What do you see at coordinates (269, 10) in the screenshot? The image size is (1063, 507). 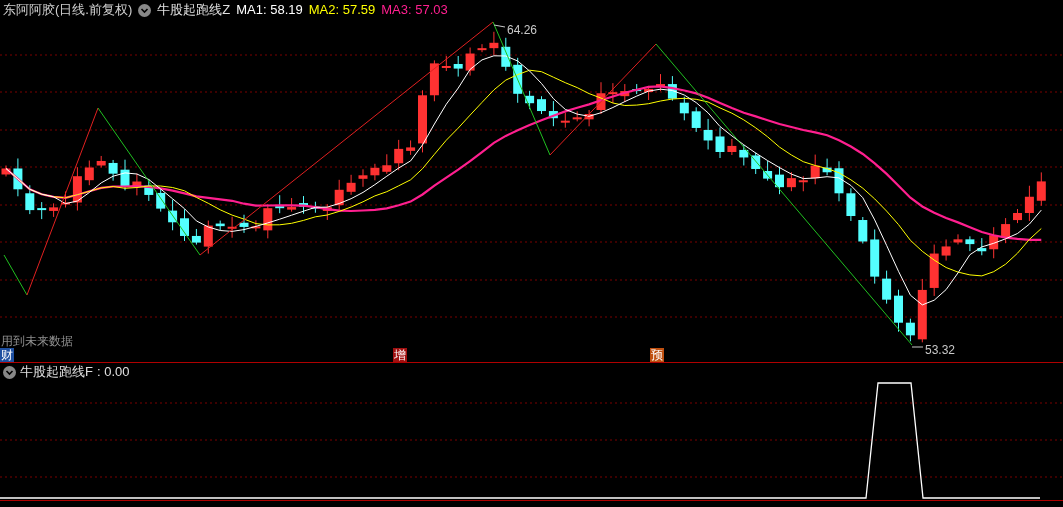 I see `moving-average-reading: MA1: 58.19` at bounding box center [269, 10].